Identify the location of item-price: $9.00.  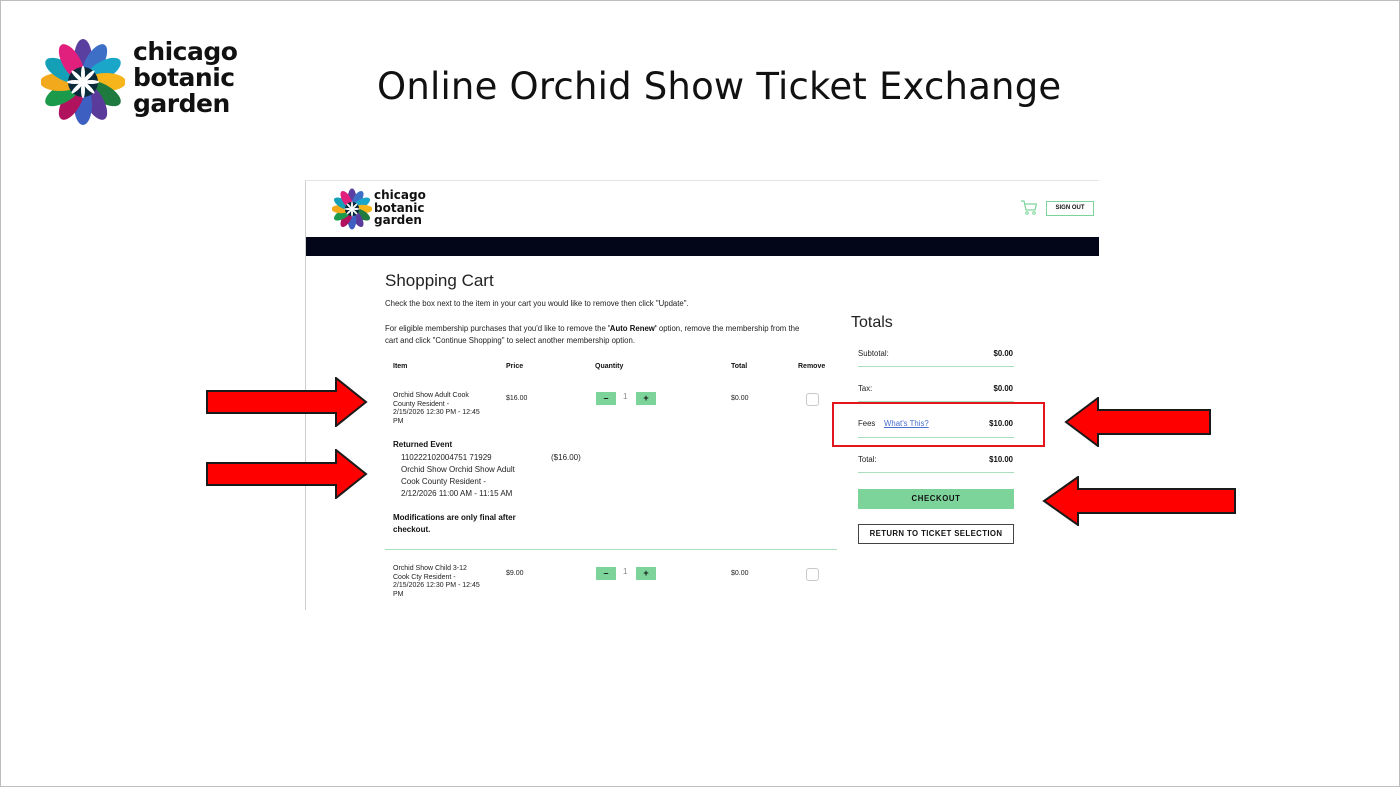
(515, 573).